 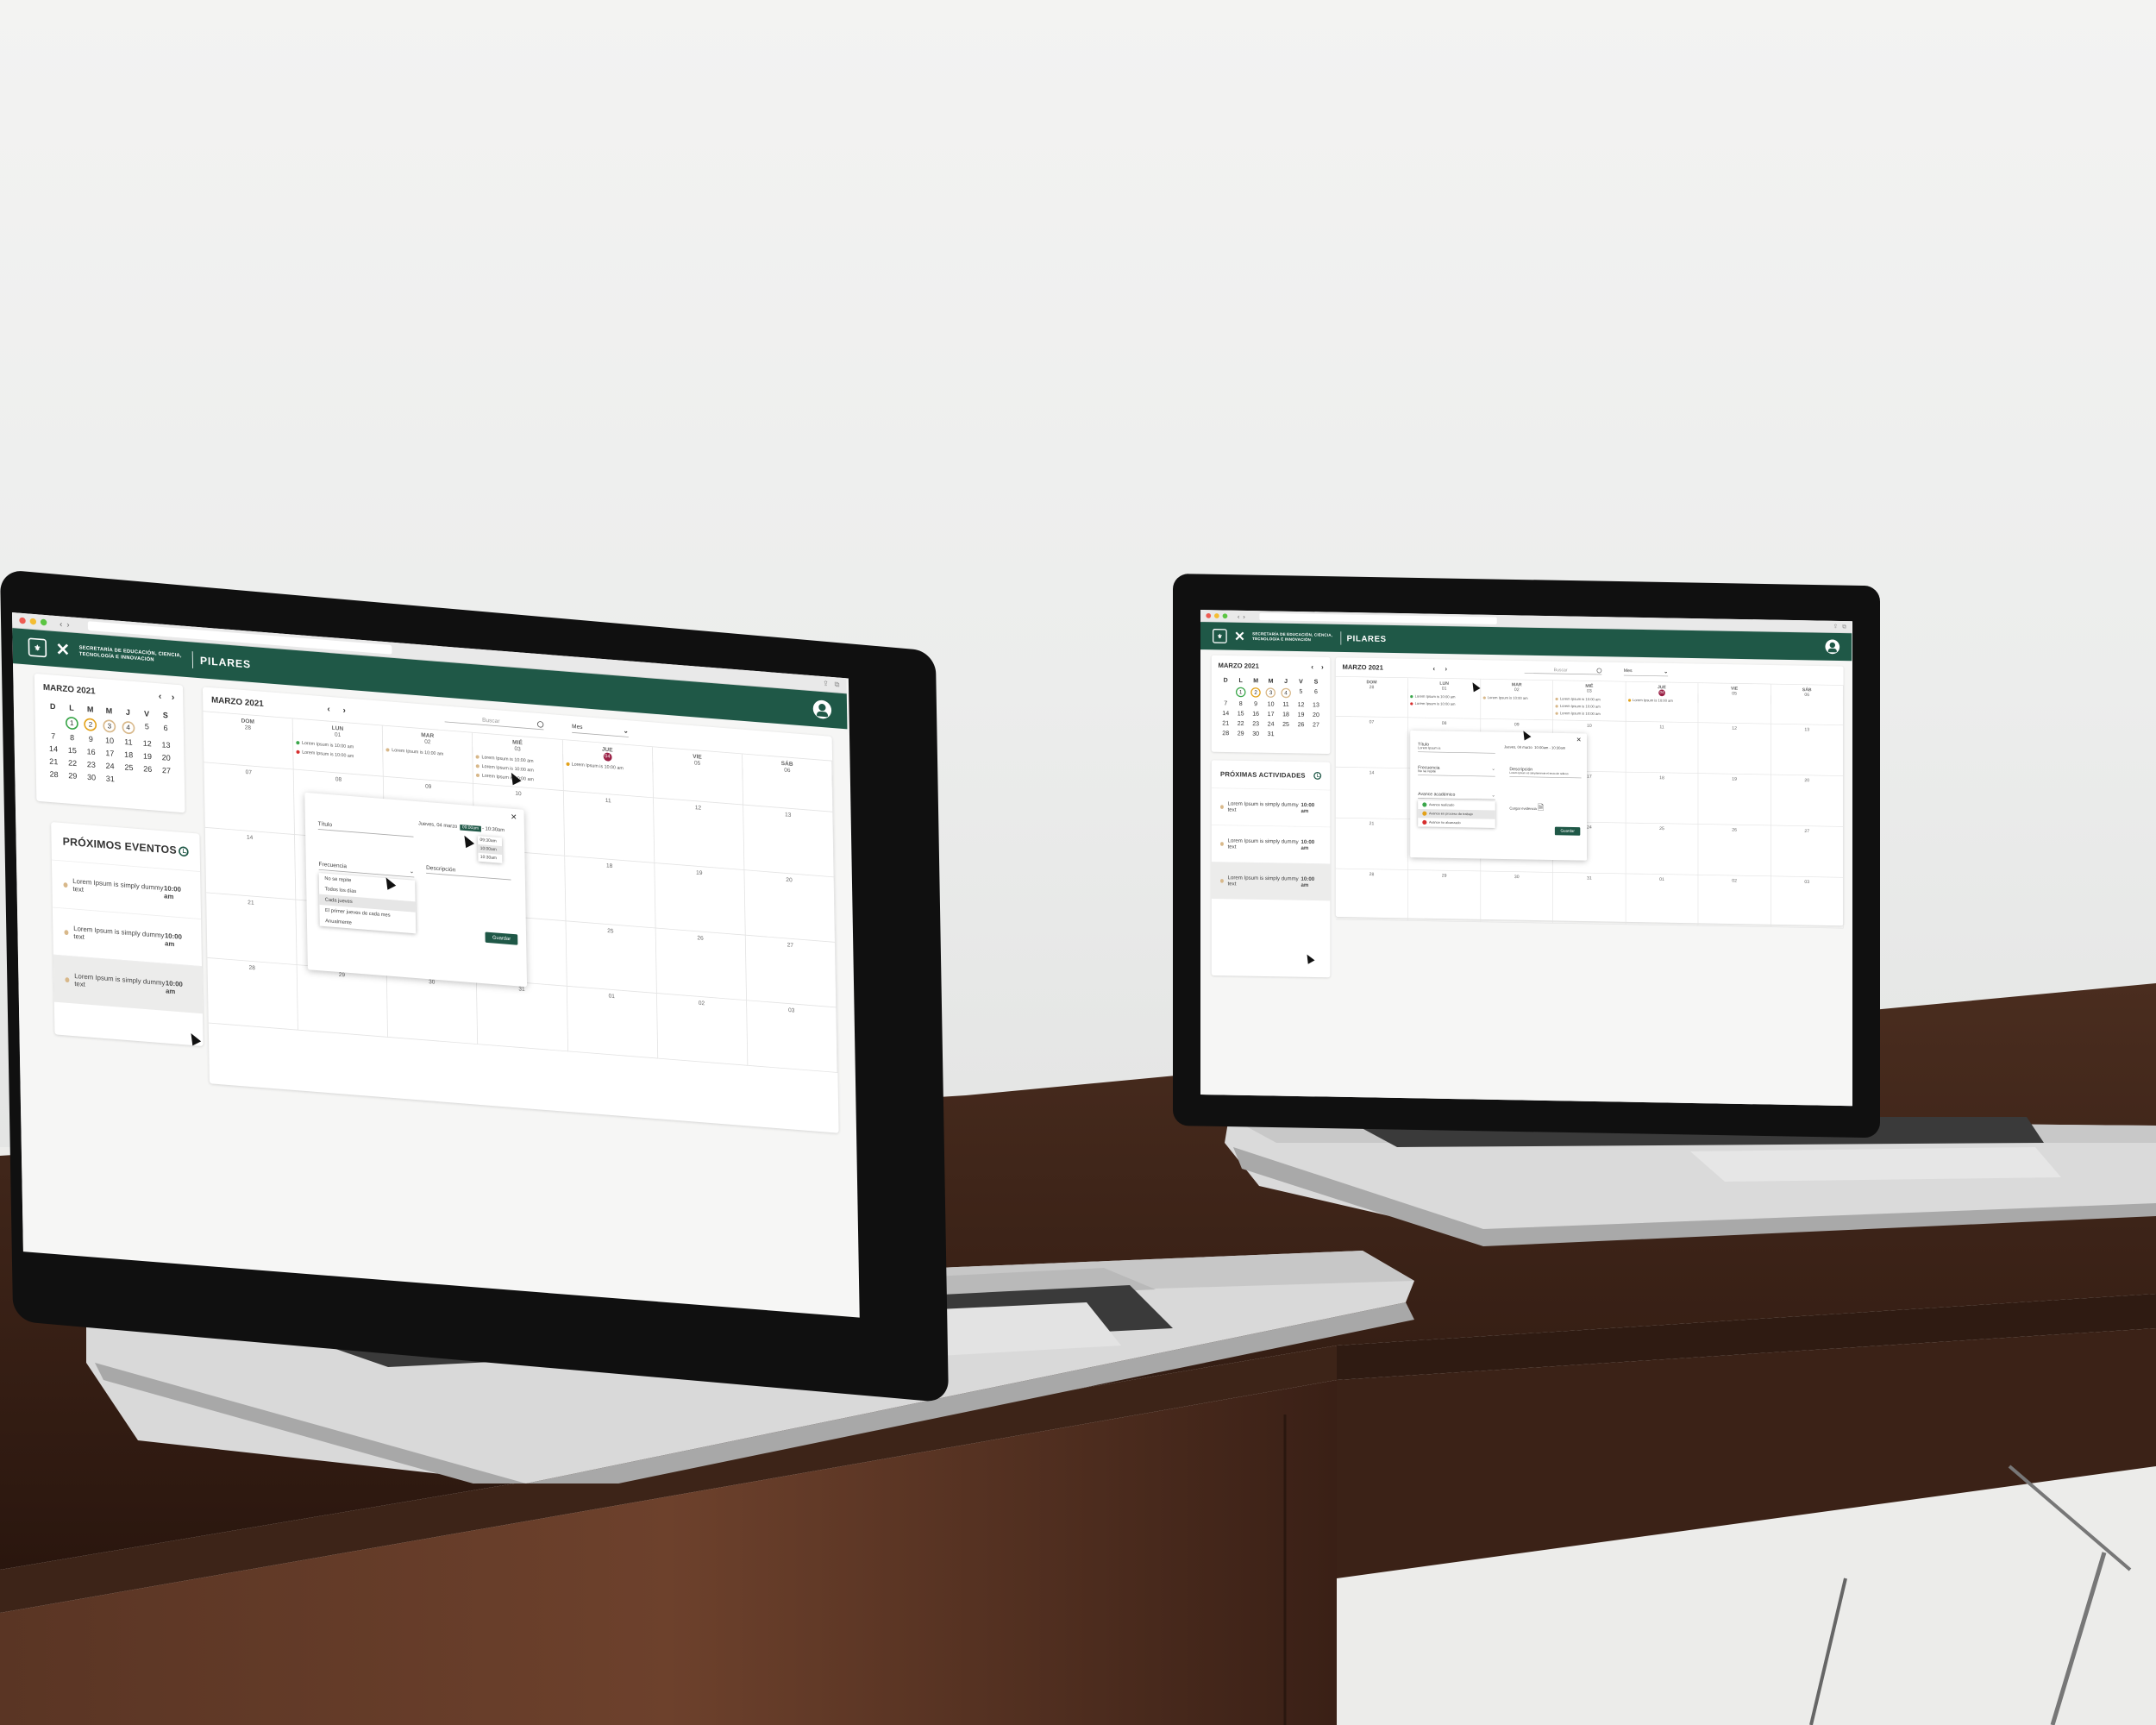 I want to click on mini-day: 3, so click(x=1270, y=693).